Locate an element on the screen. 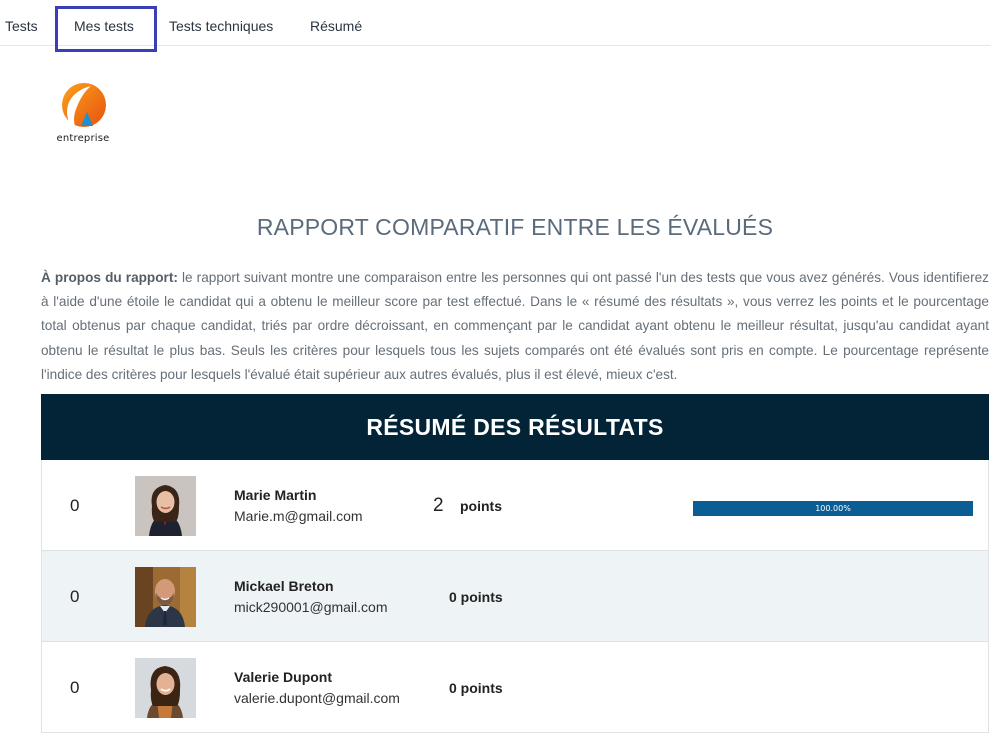  active-tab-highlight is located at coordinates (106, 29).